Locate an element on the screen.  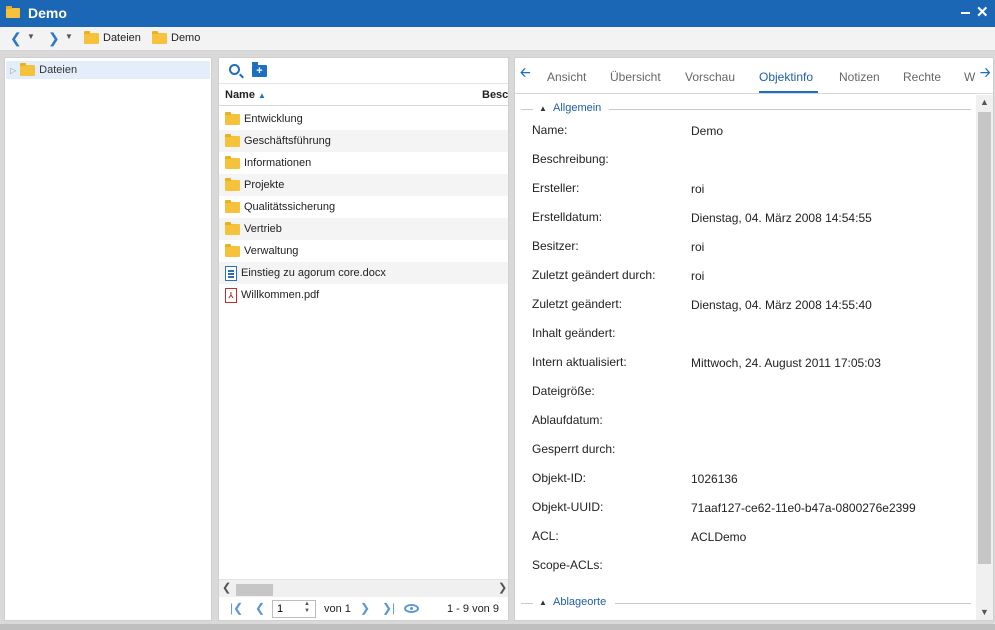
prop-value-name: Demo is located at coordinates (707, 131).